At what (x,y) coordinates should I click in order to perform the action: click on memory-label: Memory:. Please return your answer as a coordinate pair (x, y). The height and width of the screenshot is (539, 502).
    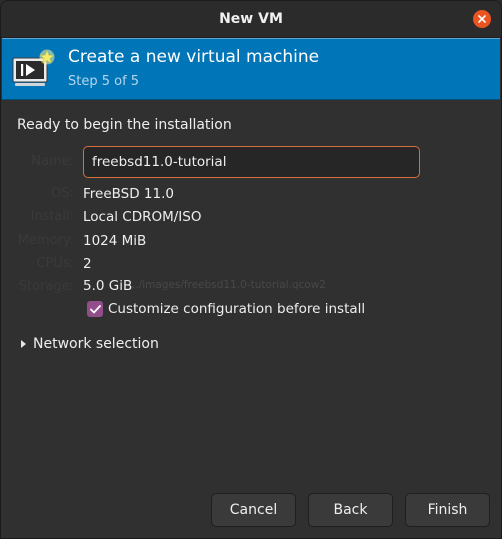
    Looking at the image, I should click on (45, 240).